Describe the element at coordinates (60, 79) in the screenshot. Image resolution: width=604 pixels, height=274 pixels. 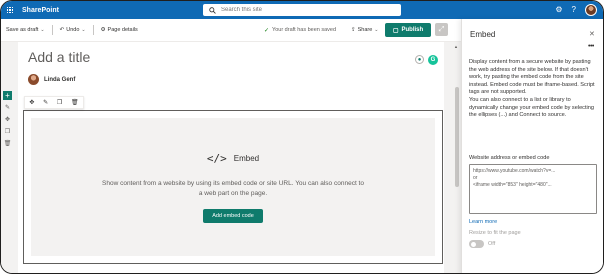
I see `author-name: Linda Genf` at that location.